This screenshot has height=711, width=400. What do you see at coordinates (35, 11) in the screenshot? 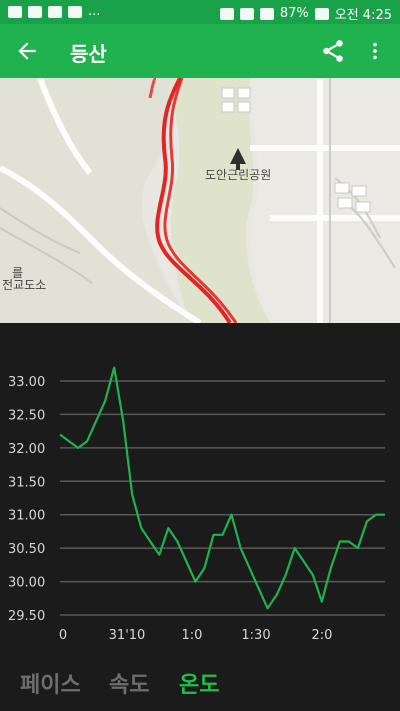
I see `image-icon` at bounding box center [35, 11].